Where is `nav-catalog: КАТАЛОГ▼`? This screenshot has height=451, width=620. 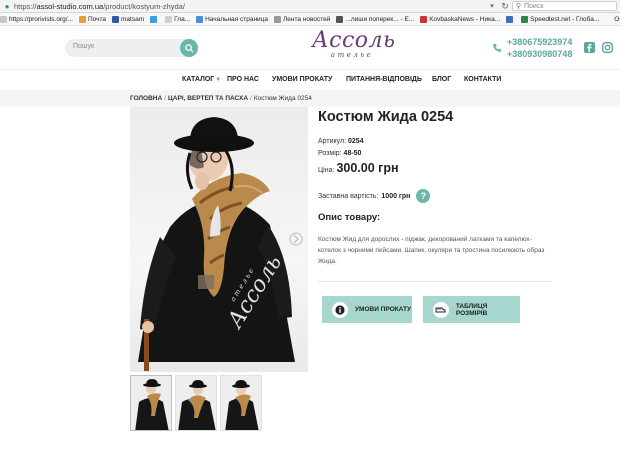 nav-catalog: КАТАЛОГ▼ is located at coordinates (201, 79).